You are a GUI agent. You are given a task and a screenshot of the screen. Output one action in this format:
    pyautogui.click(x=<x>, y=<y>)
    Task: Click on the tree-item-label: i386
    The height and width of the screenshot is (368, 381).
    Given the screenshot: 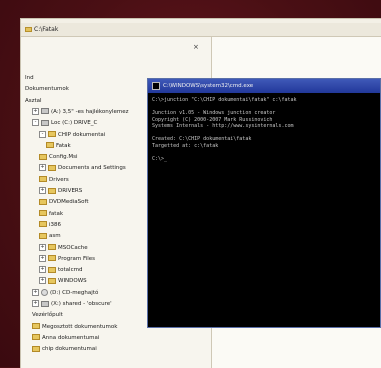 What is the action you would take?
    pyautogui.click(x=55, y=224)
    